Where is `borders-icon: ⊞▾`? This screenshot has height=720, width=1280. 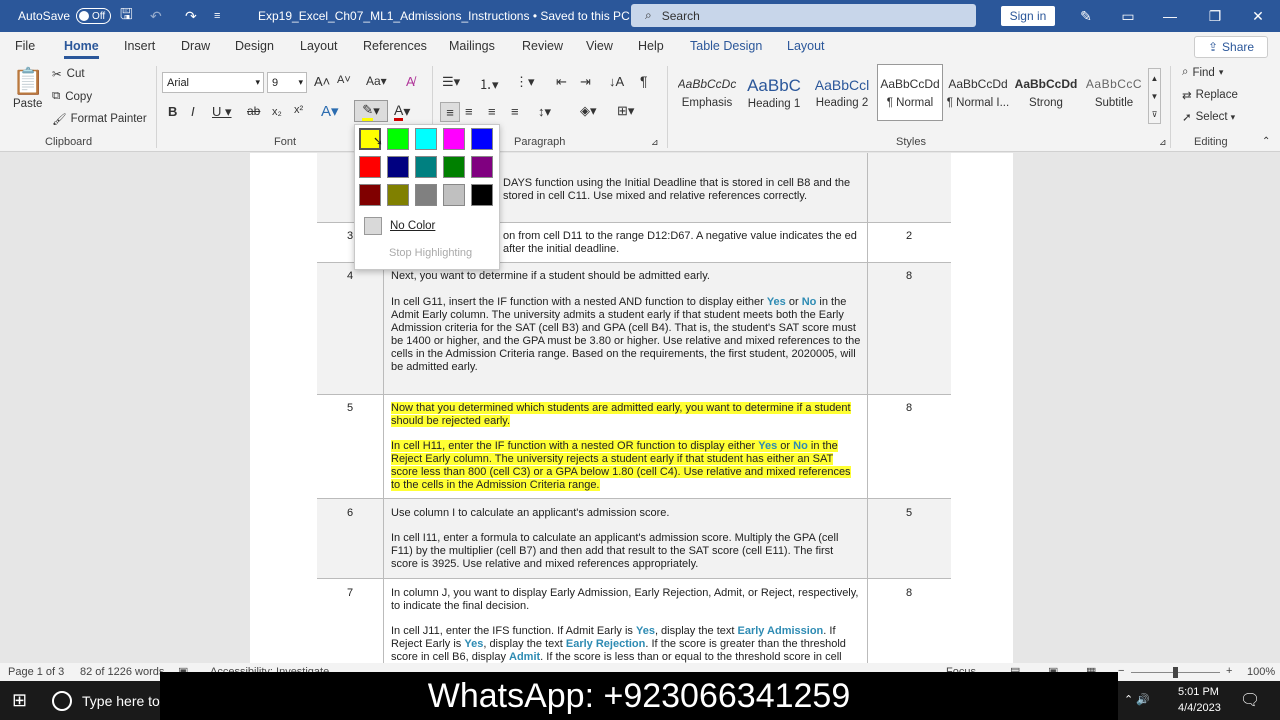 borders-icon: ⊞▾ is located at coordinates (625, 111).